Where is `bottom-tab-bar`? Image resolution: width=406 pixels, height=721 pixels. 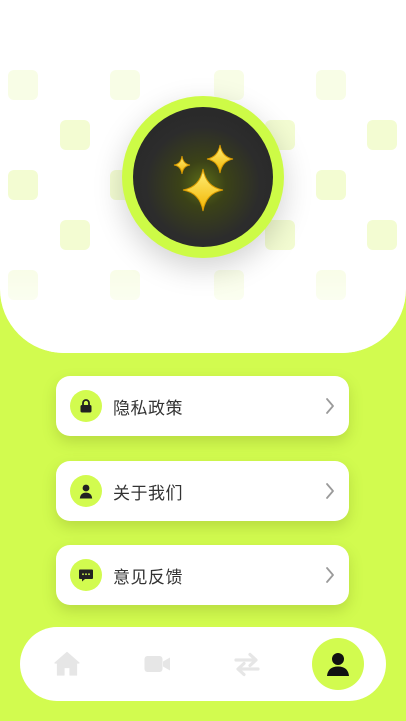
bottom-tab-bar is located at coordinates (203, 664).